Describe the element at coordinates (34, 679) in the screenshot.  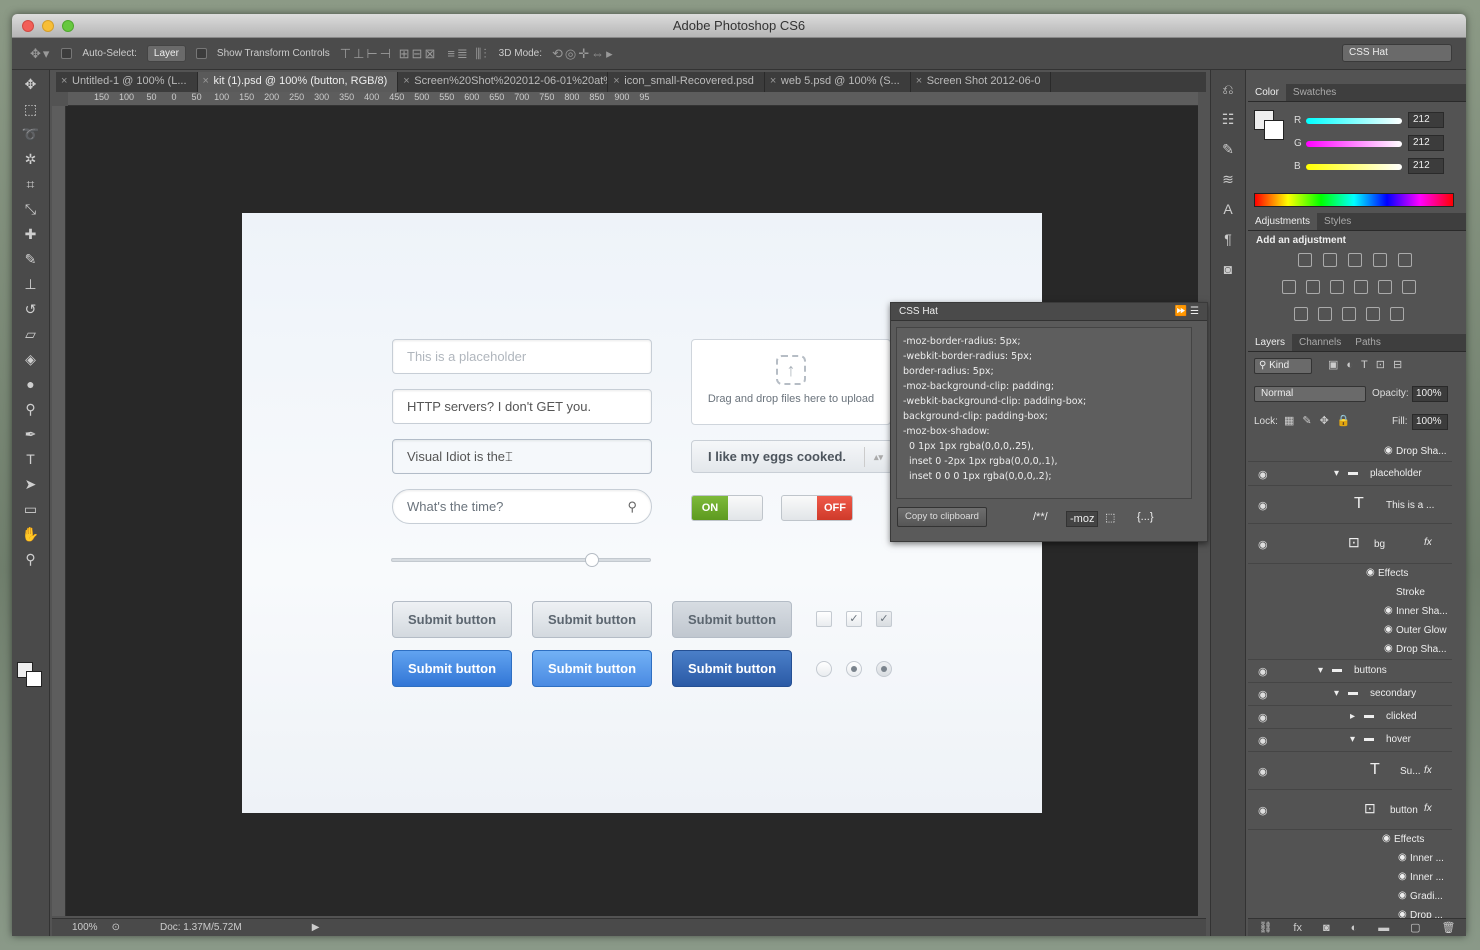
I see `background-color-swatch` at that location.